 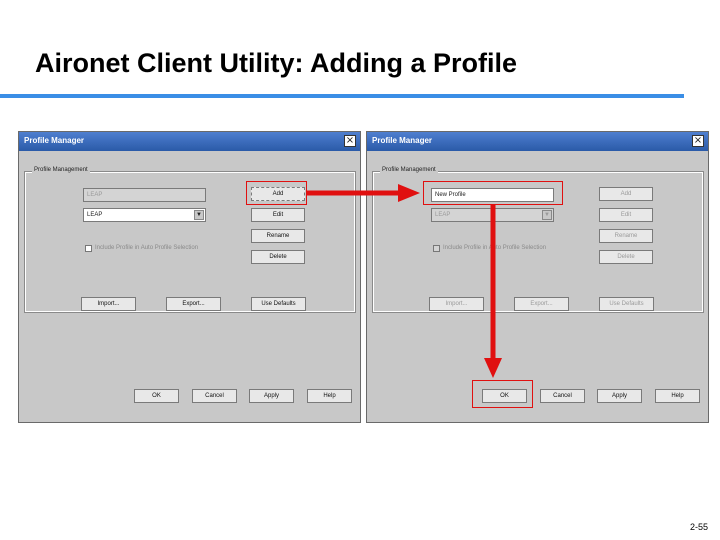 I want to click on annotation-arrows, so click(x=404, y=281).